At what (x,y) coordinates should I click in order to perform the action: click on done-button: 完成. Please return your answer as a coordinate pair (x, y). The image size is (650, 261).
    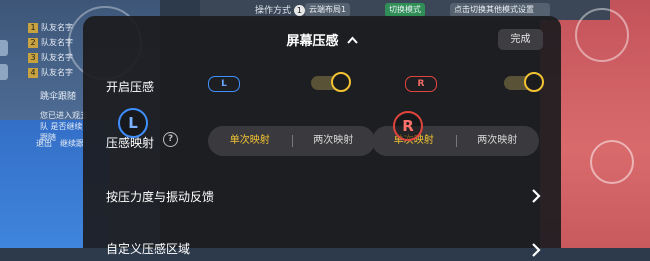
    Looking at the image, I should click on (520, 39).